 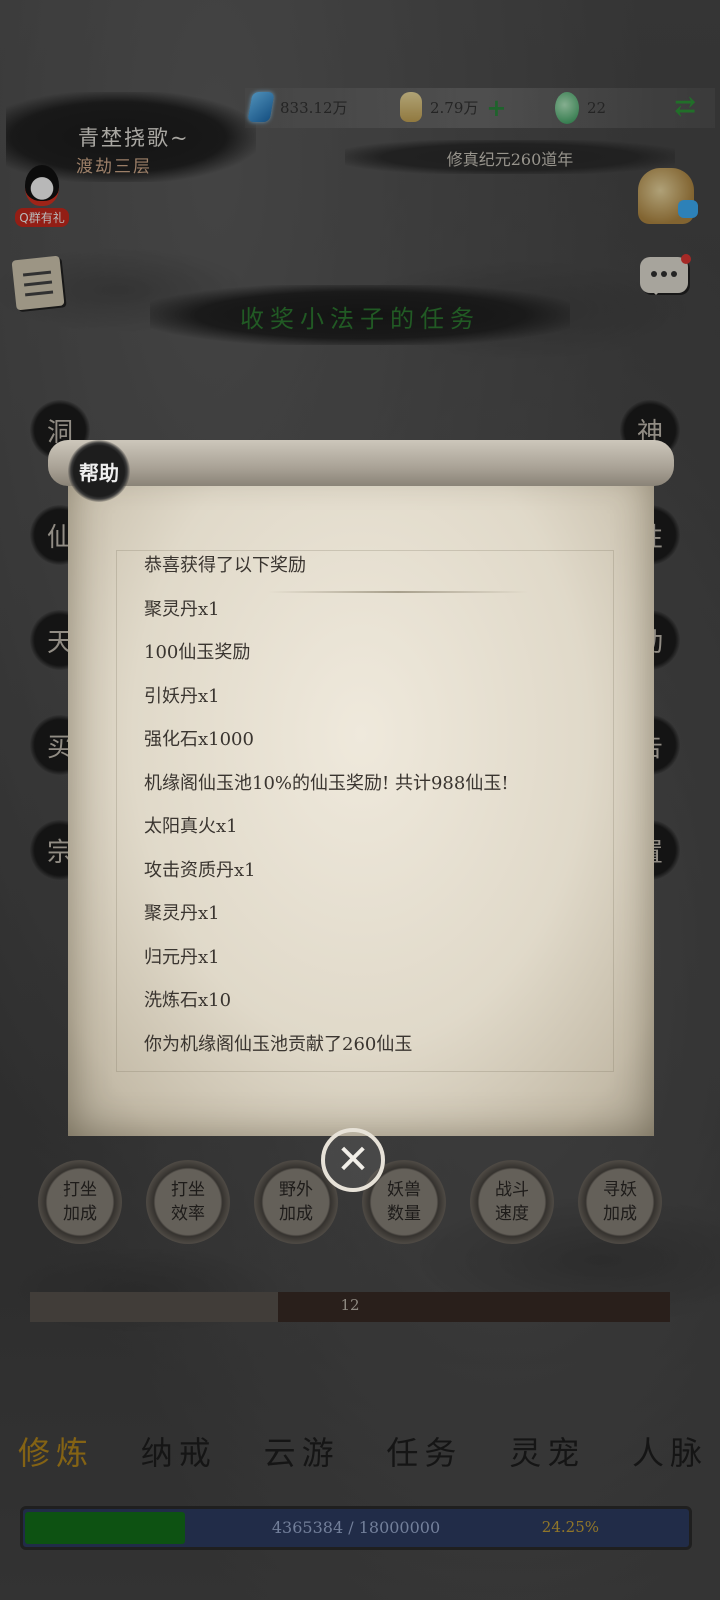 I want to click on help-badge: 帮助, so click(x=99, y=471).